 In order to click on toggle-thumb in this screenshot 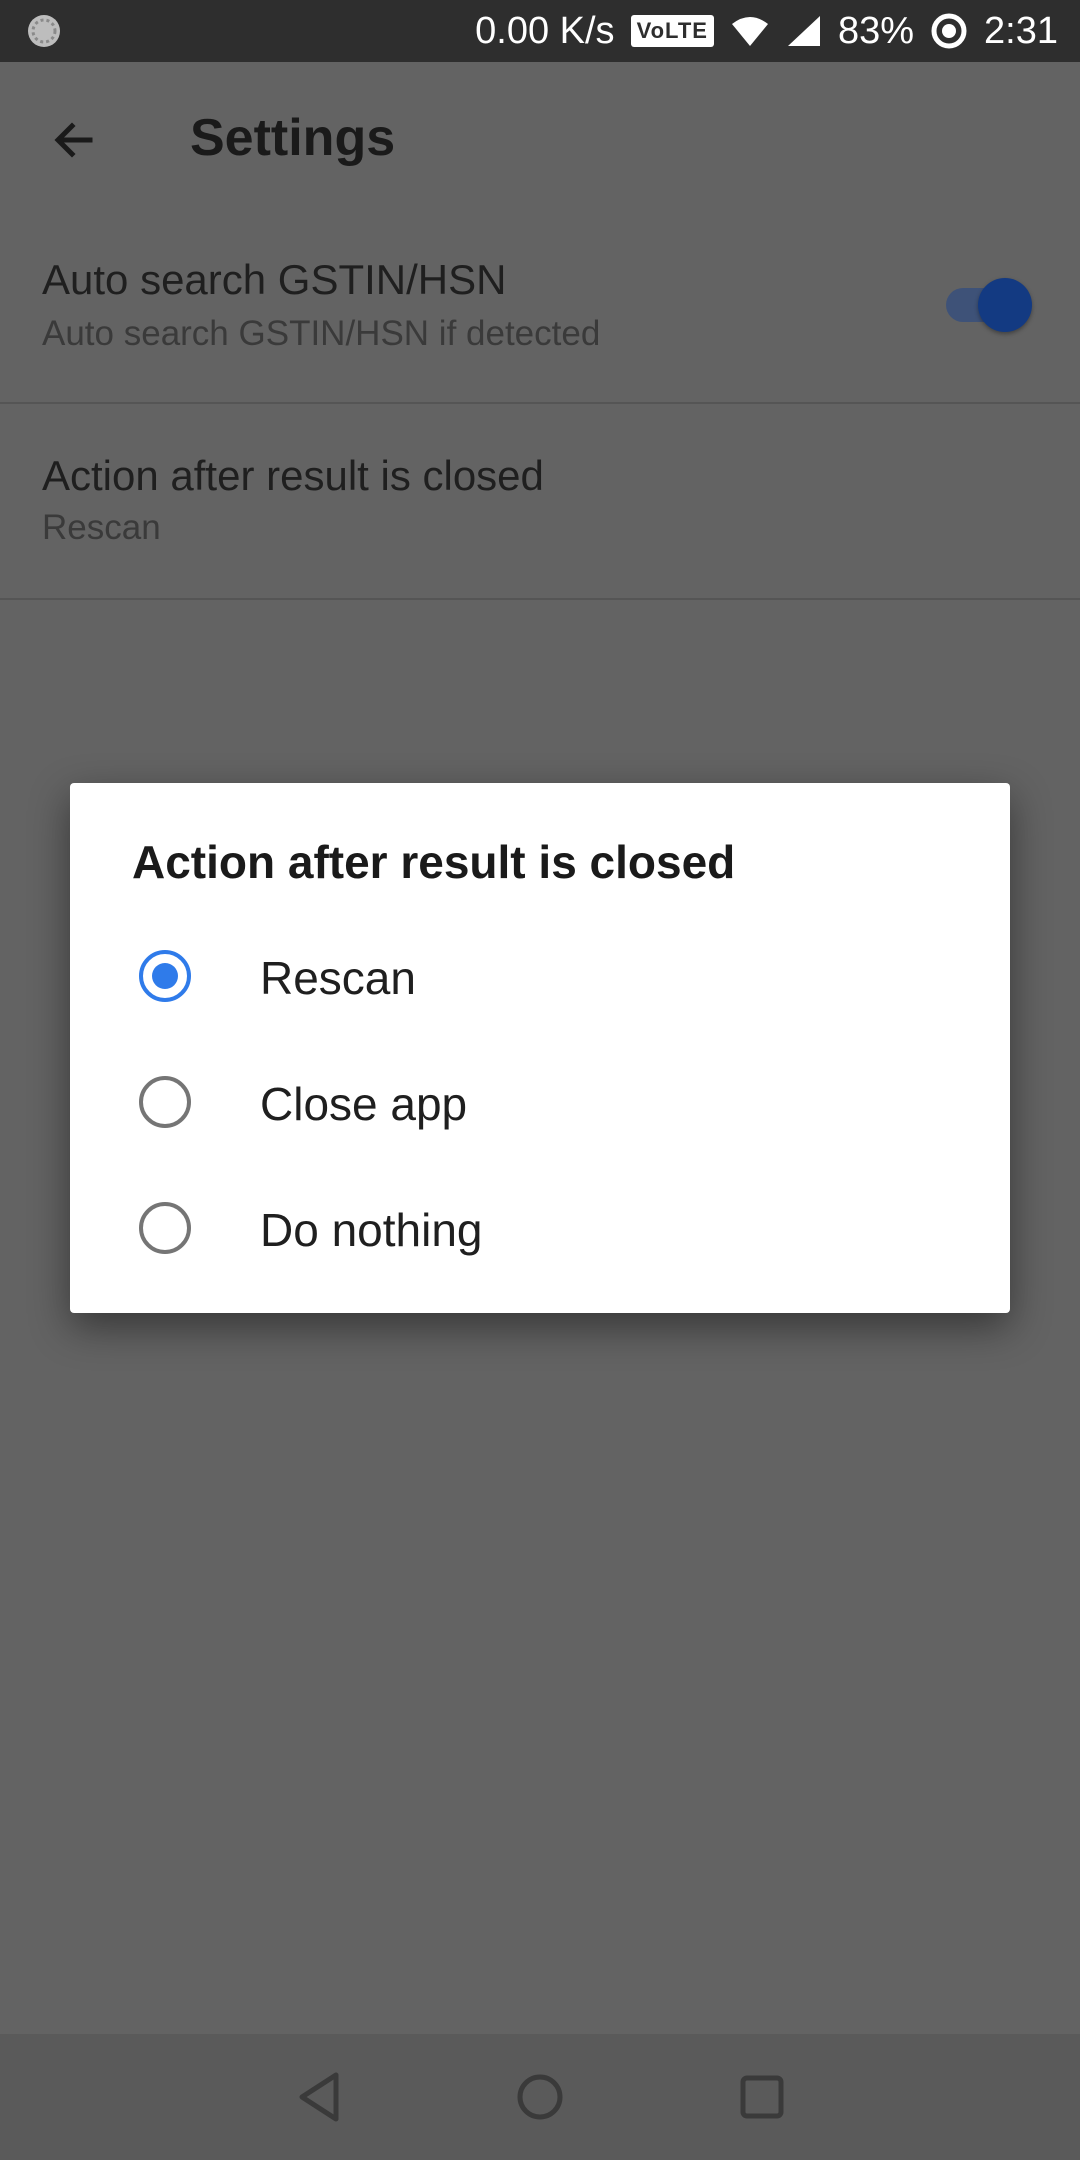, I will do `click(1005, 305)`.